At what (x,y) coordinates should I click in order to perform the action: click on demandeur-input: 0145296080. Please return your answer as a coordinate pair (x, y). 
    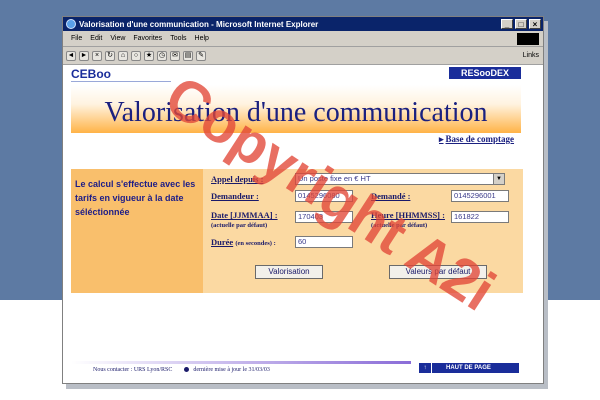
    Looking at the image, I should click on (324, 196).